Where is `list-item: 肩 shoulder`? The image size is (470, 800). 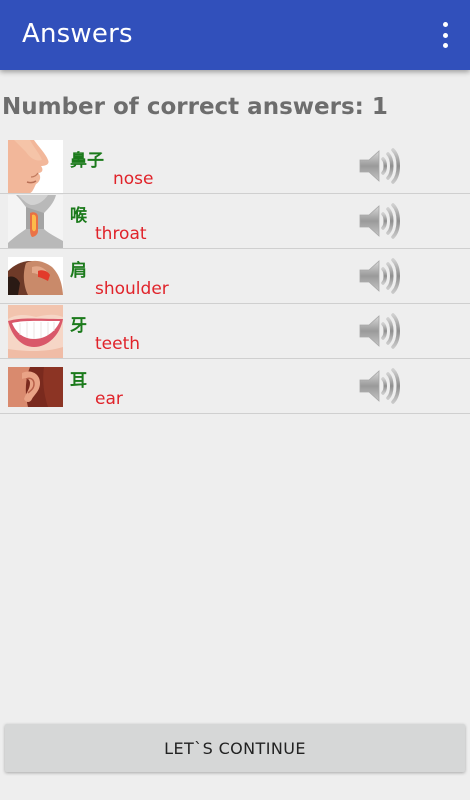
list-item: 肩 shoulder is located at coordinates (235, 276).